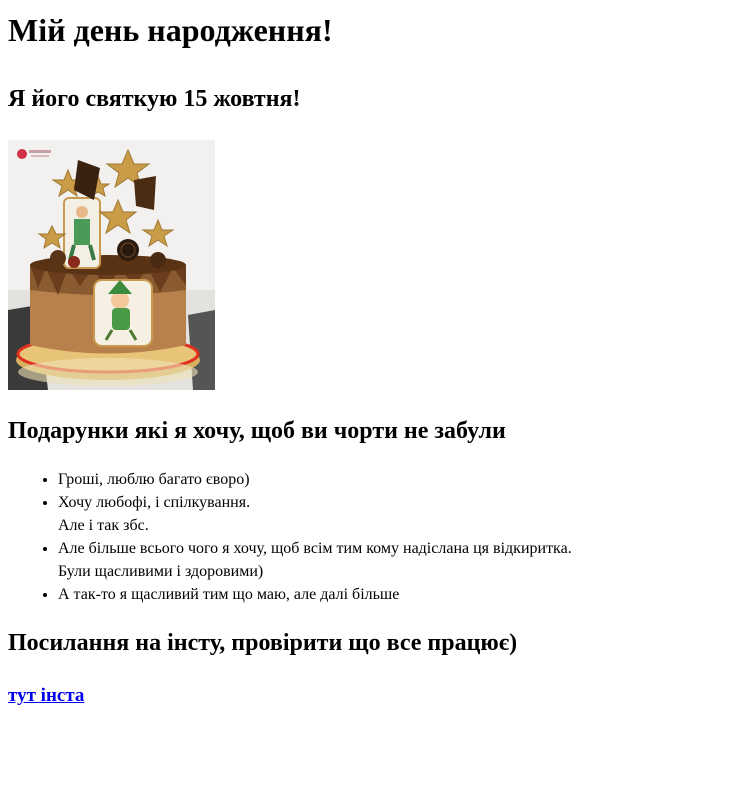 The width and height of the screenshot is (746, 798). I want to click on list-item-text: Були щасливими і здоровими), so click(161, 572).